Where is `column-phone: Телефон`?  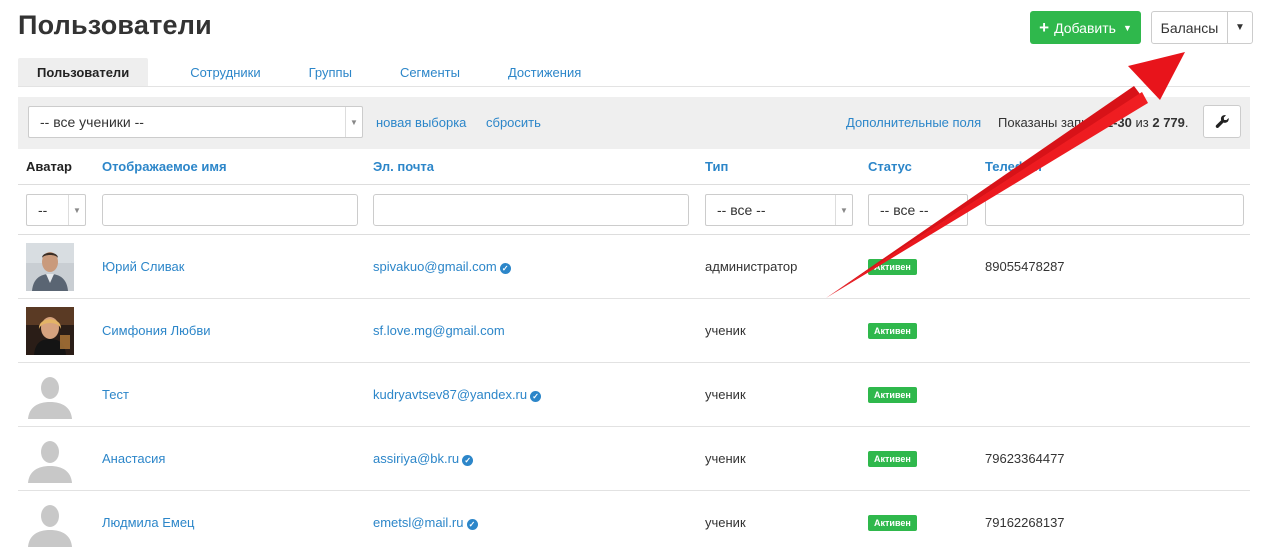 column-phone: Телефон is located at coordinates (1013, 166).